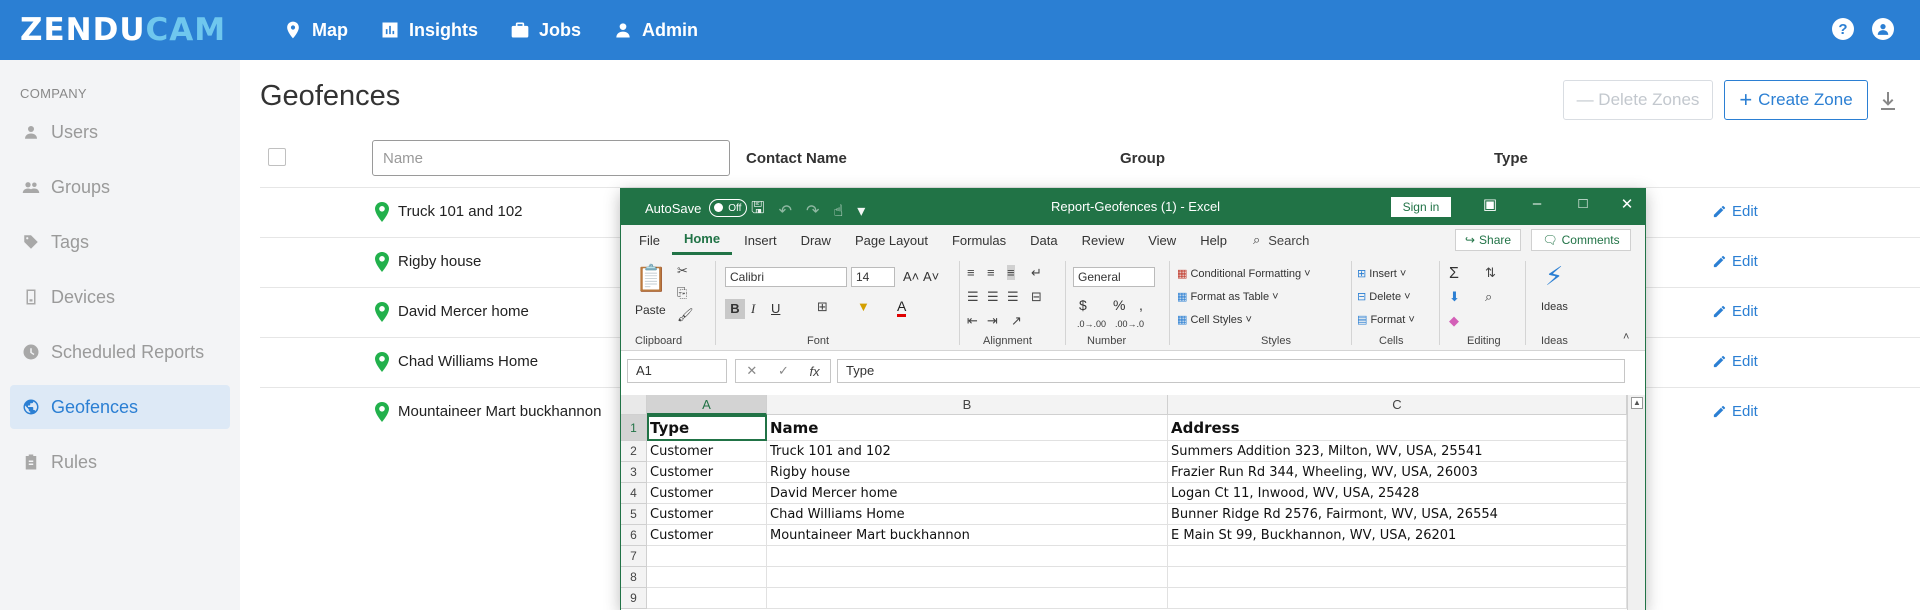 The height and width of the screenshot is (610, 1920). What do you see at coordinates (902, 308) in the screenshot?
I see `font-color-icon: A` at bounding box center [902, 308].